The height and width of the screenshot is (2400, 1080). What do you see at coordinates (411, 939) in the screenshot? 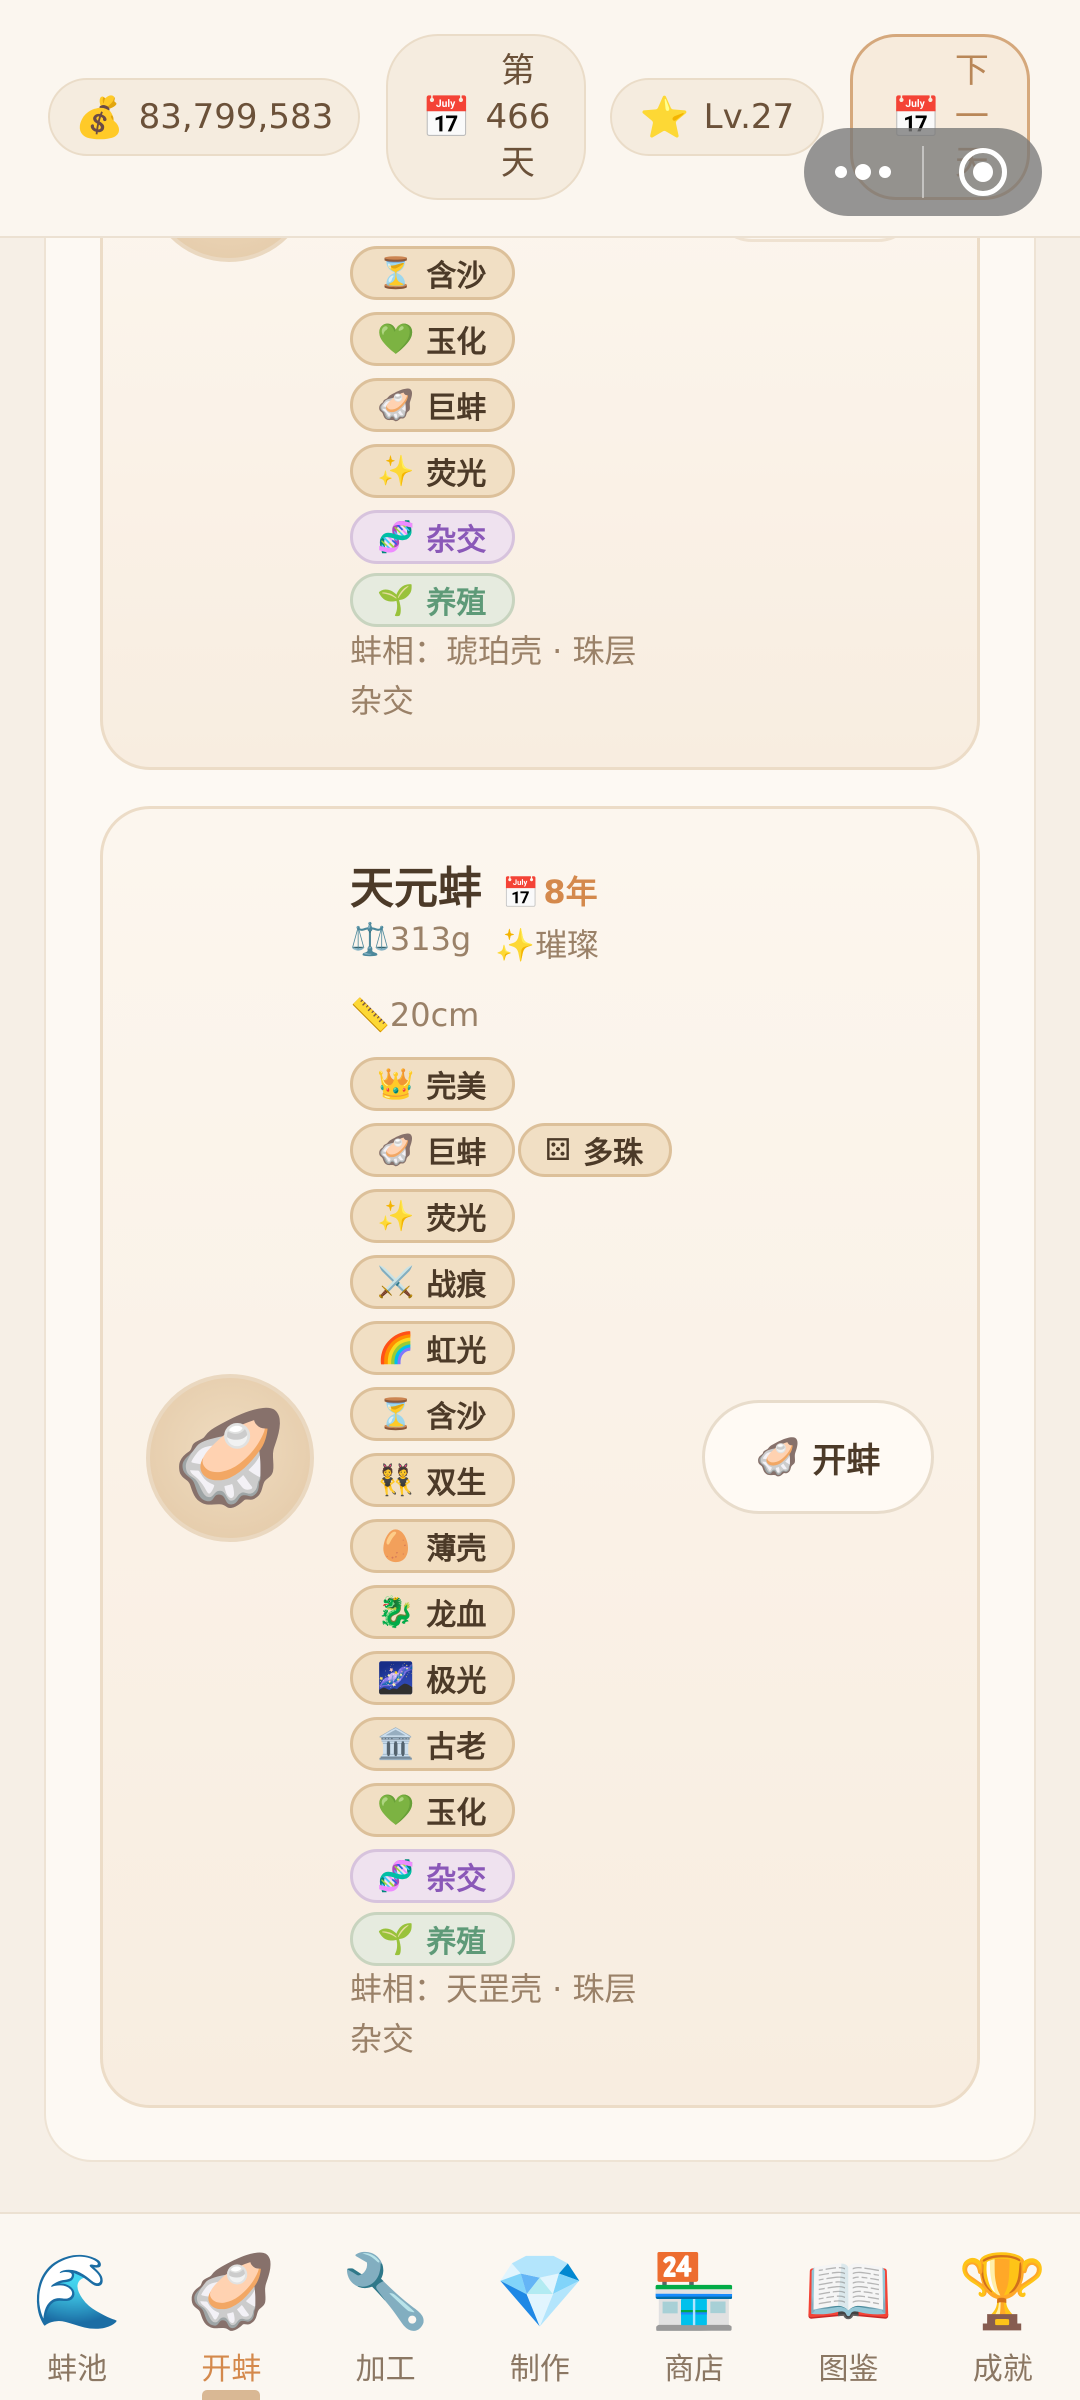
I see `oyster-weight: ⚖️313g` at bounding box center [411, 939].